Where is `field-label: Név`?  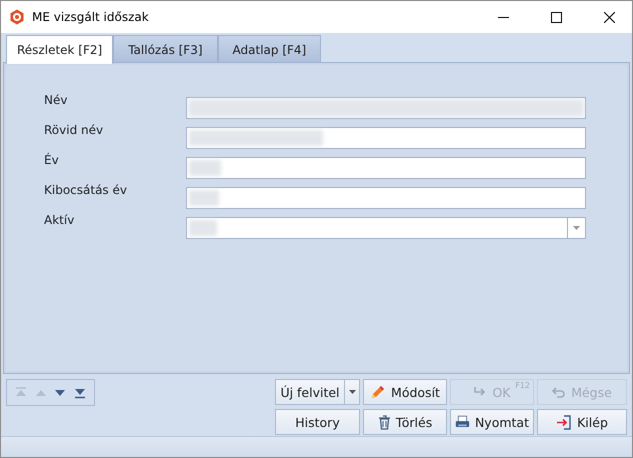
field-label: Név is located at coordinates (56, 100).